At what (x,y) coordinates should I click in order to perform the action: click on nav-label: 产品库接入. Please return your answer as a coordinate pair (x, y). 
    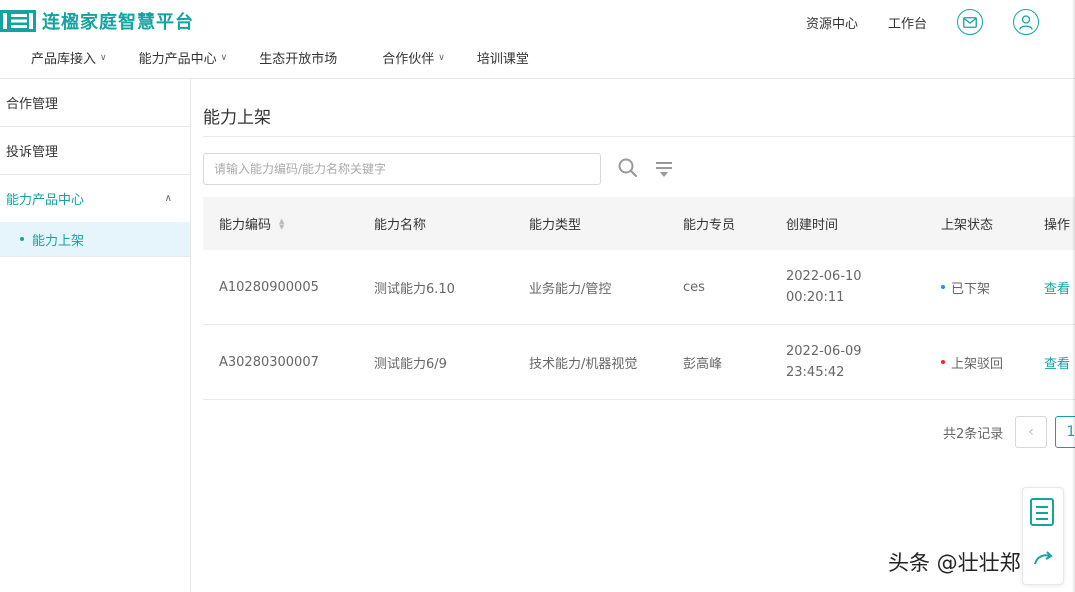
    Looking at the image, I should click on (64, 59).